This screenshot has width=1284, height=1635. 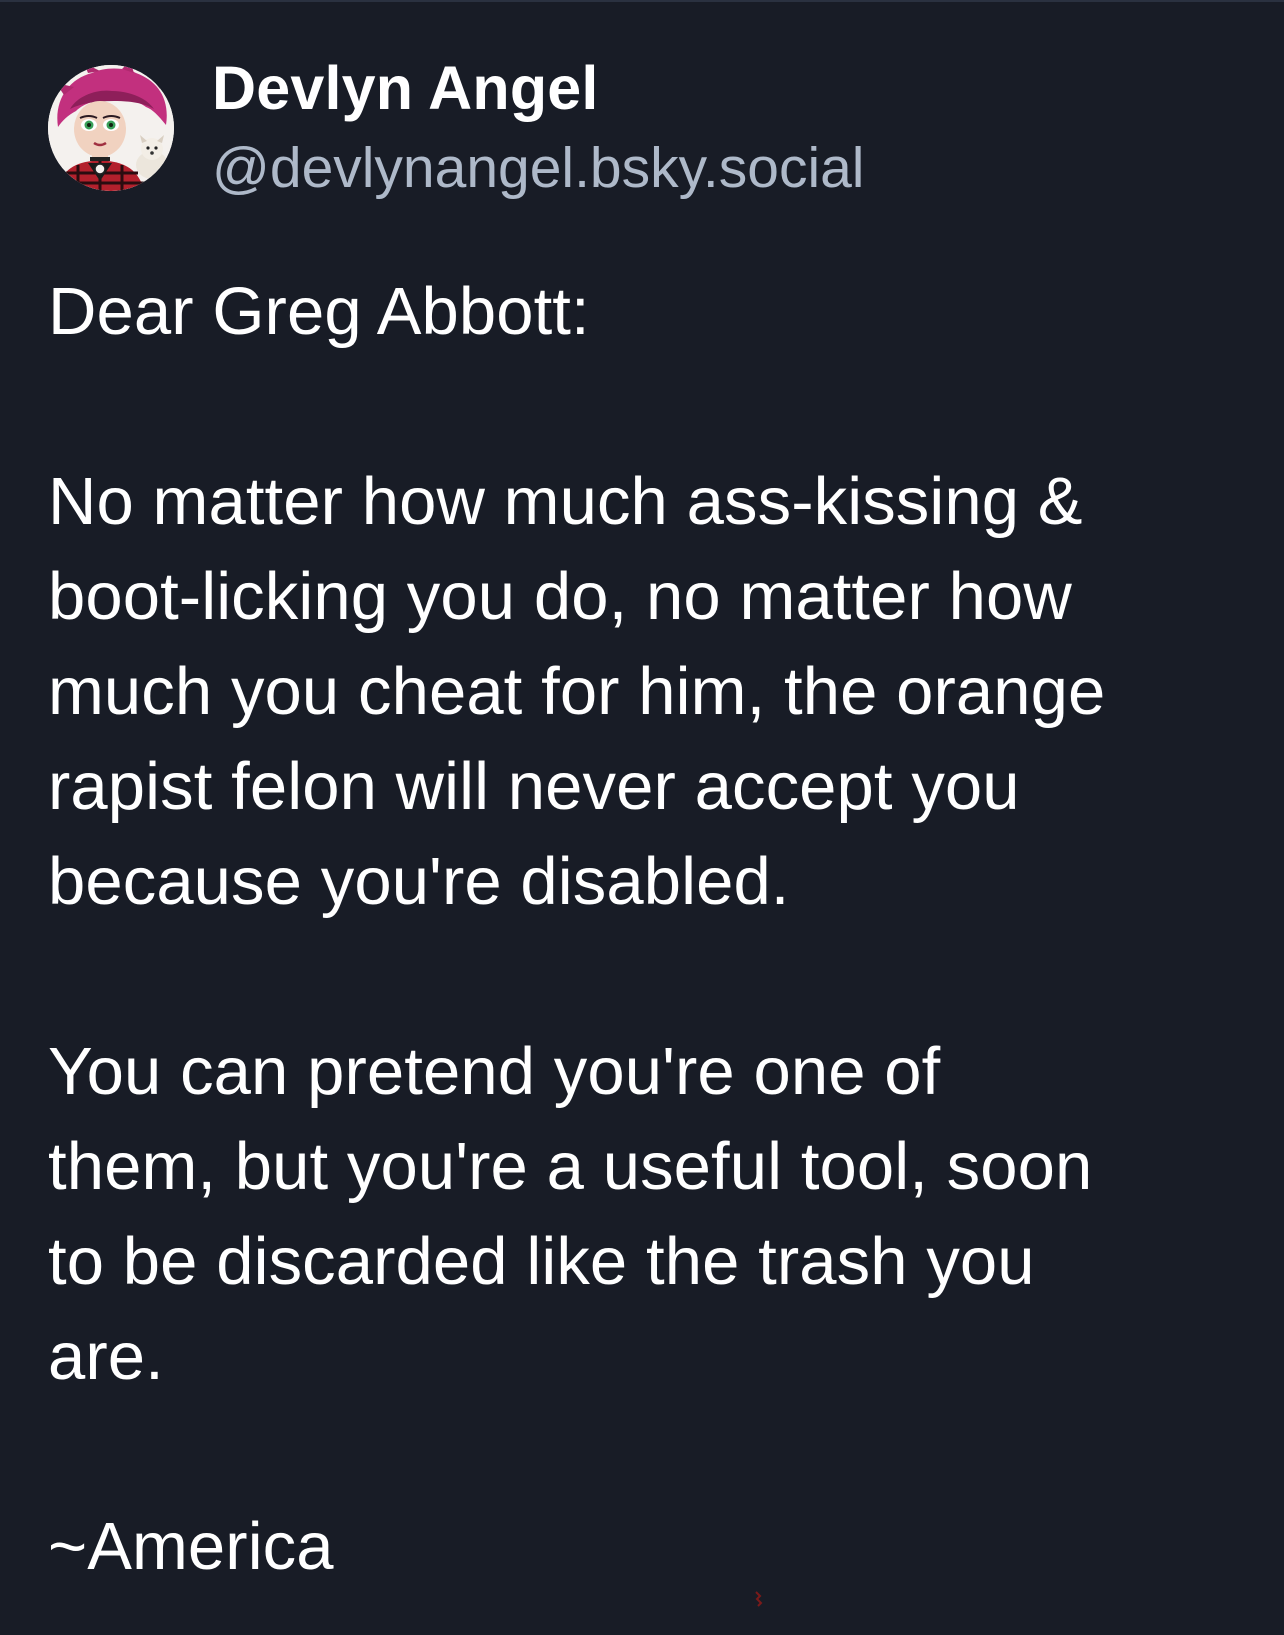 What do you see at coordinates (538, 168) in the screenshot?
I see `author-handle: @devlynangel.bsky.social` at bounding box center [538, 168].